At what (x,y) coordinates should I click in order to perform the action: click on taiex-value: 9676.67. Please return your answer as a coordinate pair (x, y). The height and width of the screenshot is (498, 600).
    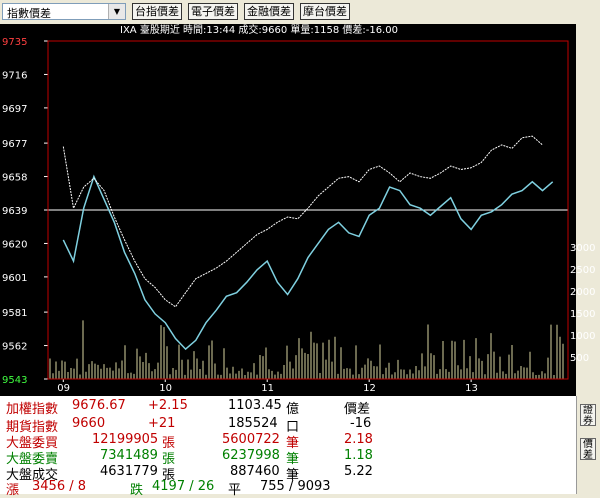
    Looking at the image, I should click on (99, 405).